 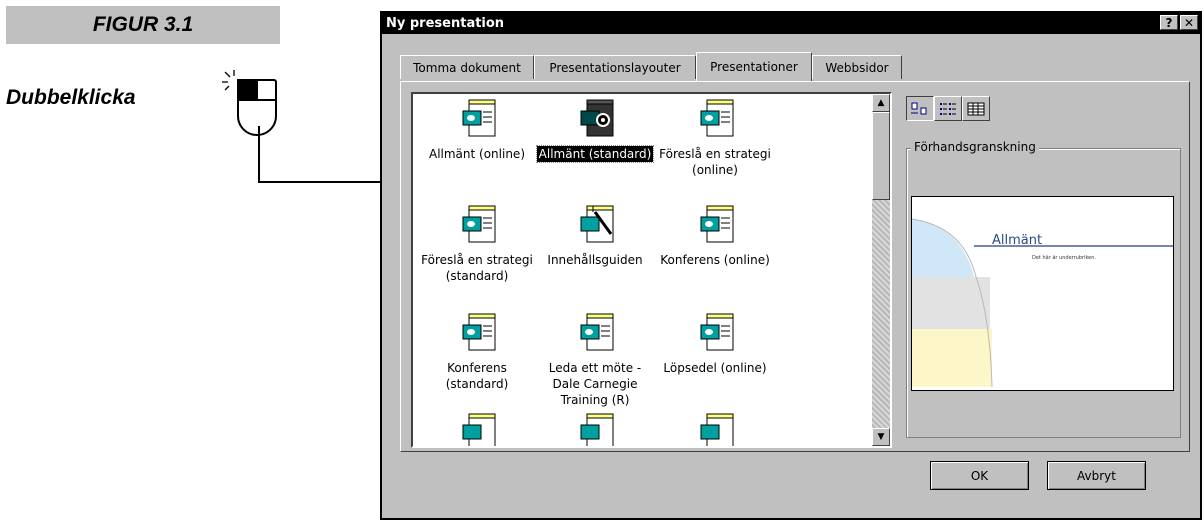 I want to click on template-innehallsguiden: Innehållsguiden, so click(x=595, y=236).